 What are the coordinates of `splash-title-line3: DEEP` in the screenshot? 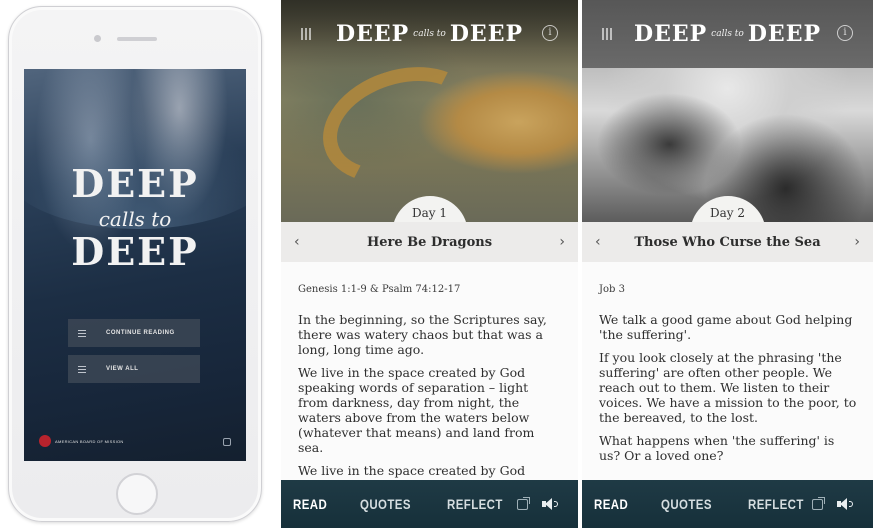 It's located at (135, 251).